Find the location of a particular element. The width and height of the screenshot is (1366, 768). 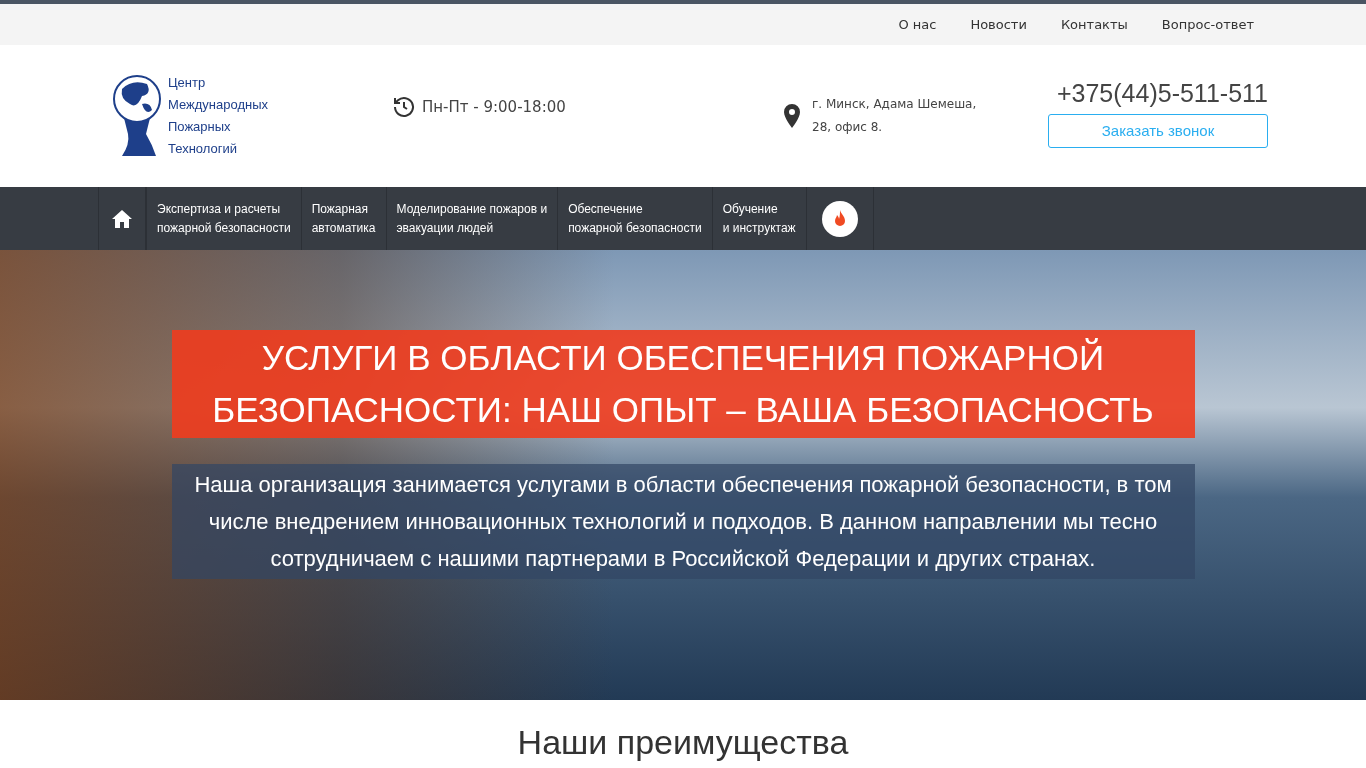

section-title: Наши преимущества is located at coordinates (683, 742).